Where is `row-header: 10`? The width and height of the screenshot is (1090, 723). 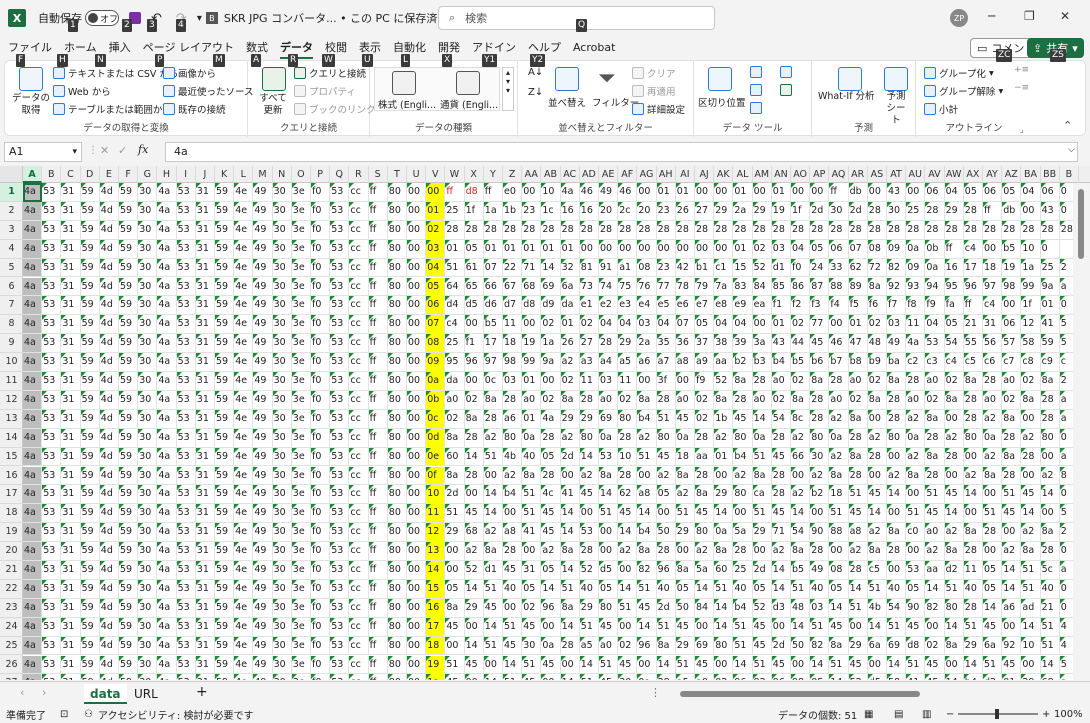 row-header: 10 is located at coordinates (11, 362).